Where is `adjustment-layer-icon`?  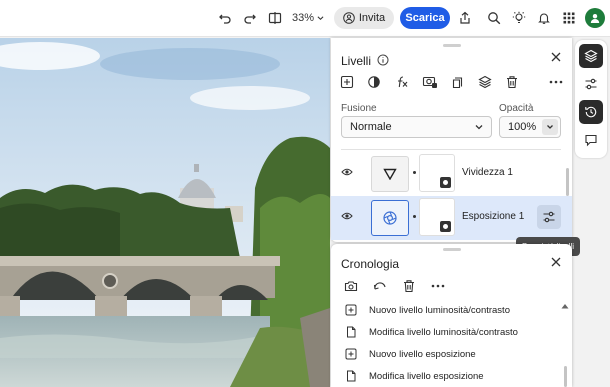
adjustment-layer-icon is located at coordinates (374, 82).